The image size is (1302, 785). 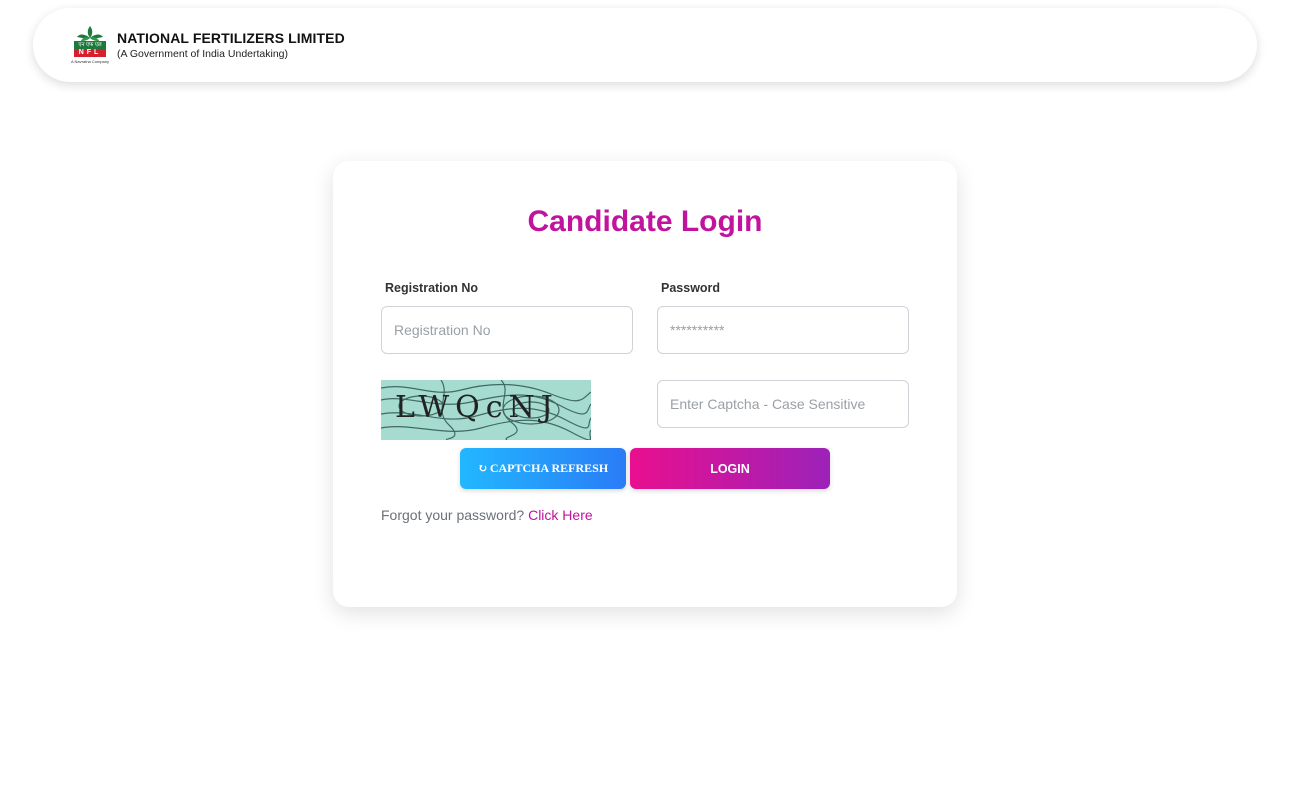 I want to click on login-button-label: LOGIN, so click(x=730, y=468).